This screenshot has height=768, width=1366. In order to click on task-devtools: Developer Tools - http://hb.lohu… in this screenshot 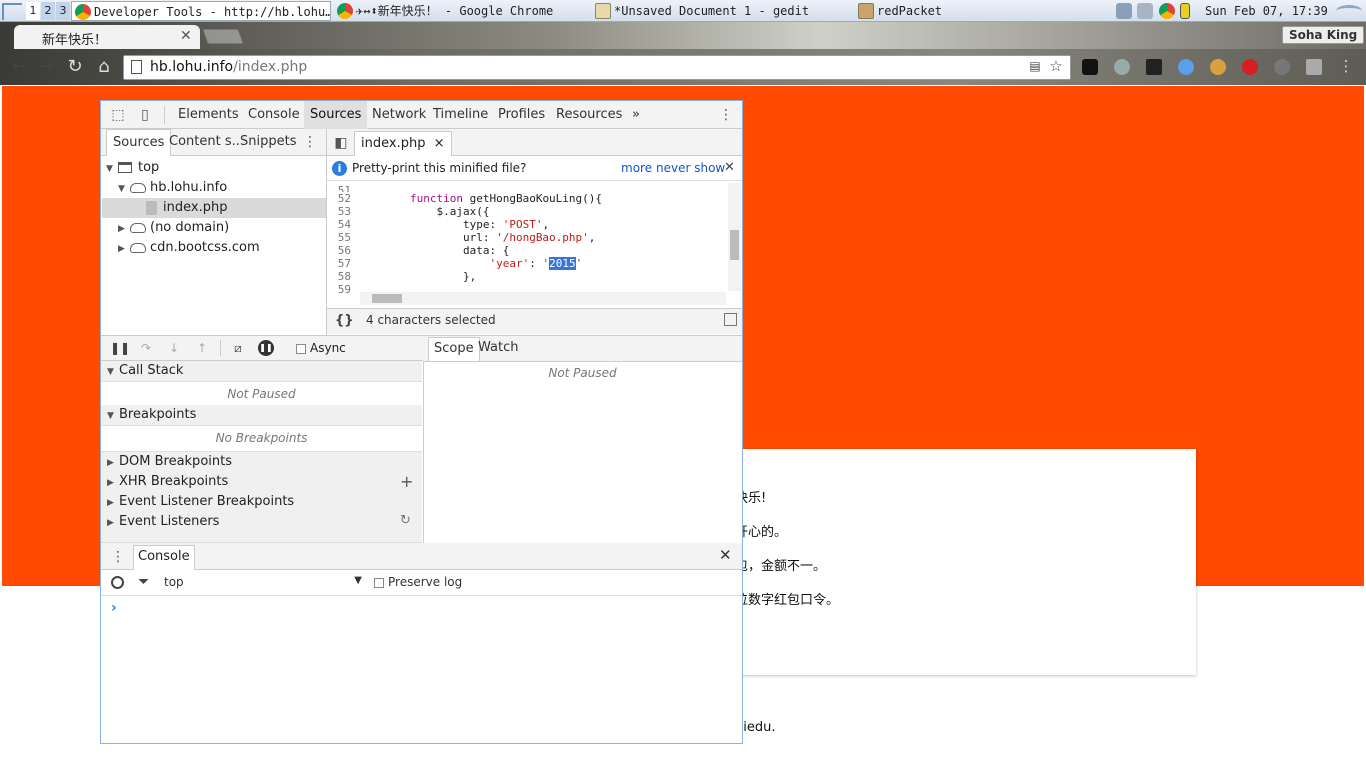, I will do `click(201, 11)`.